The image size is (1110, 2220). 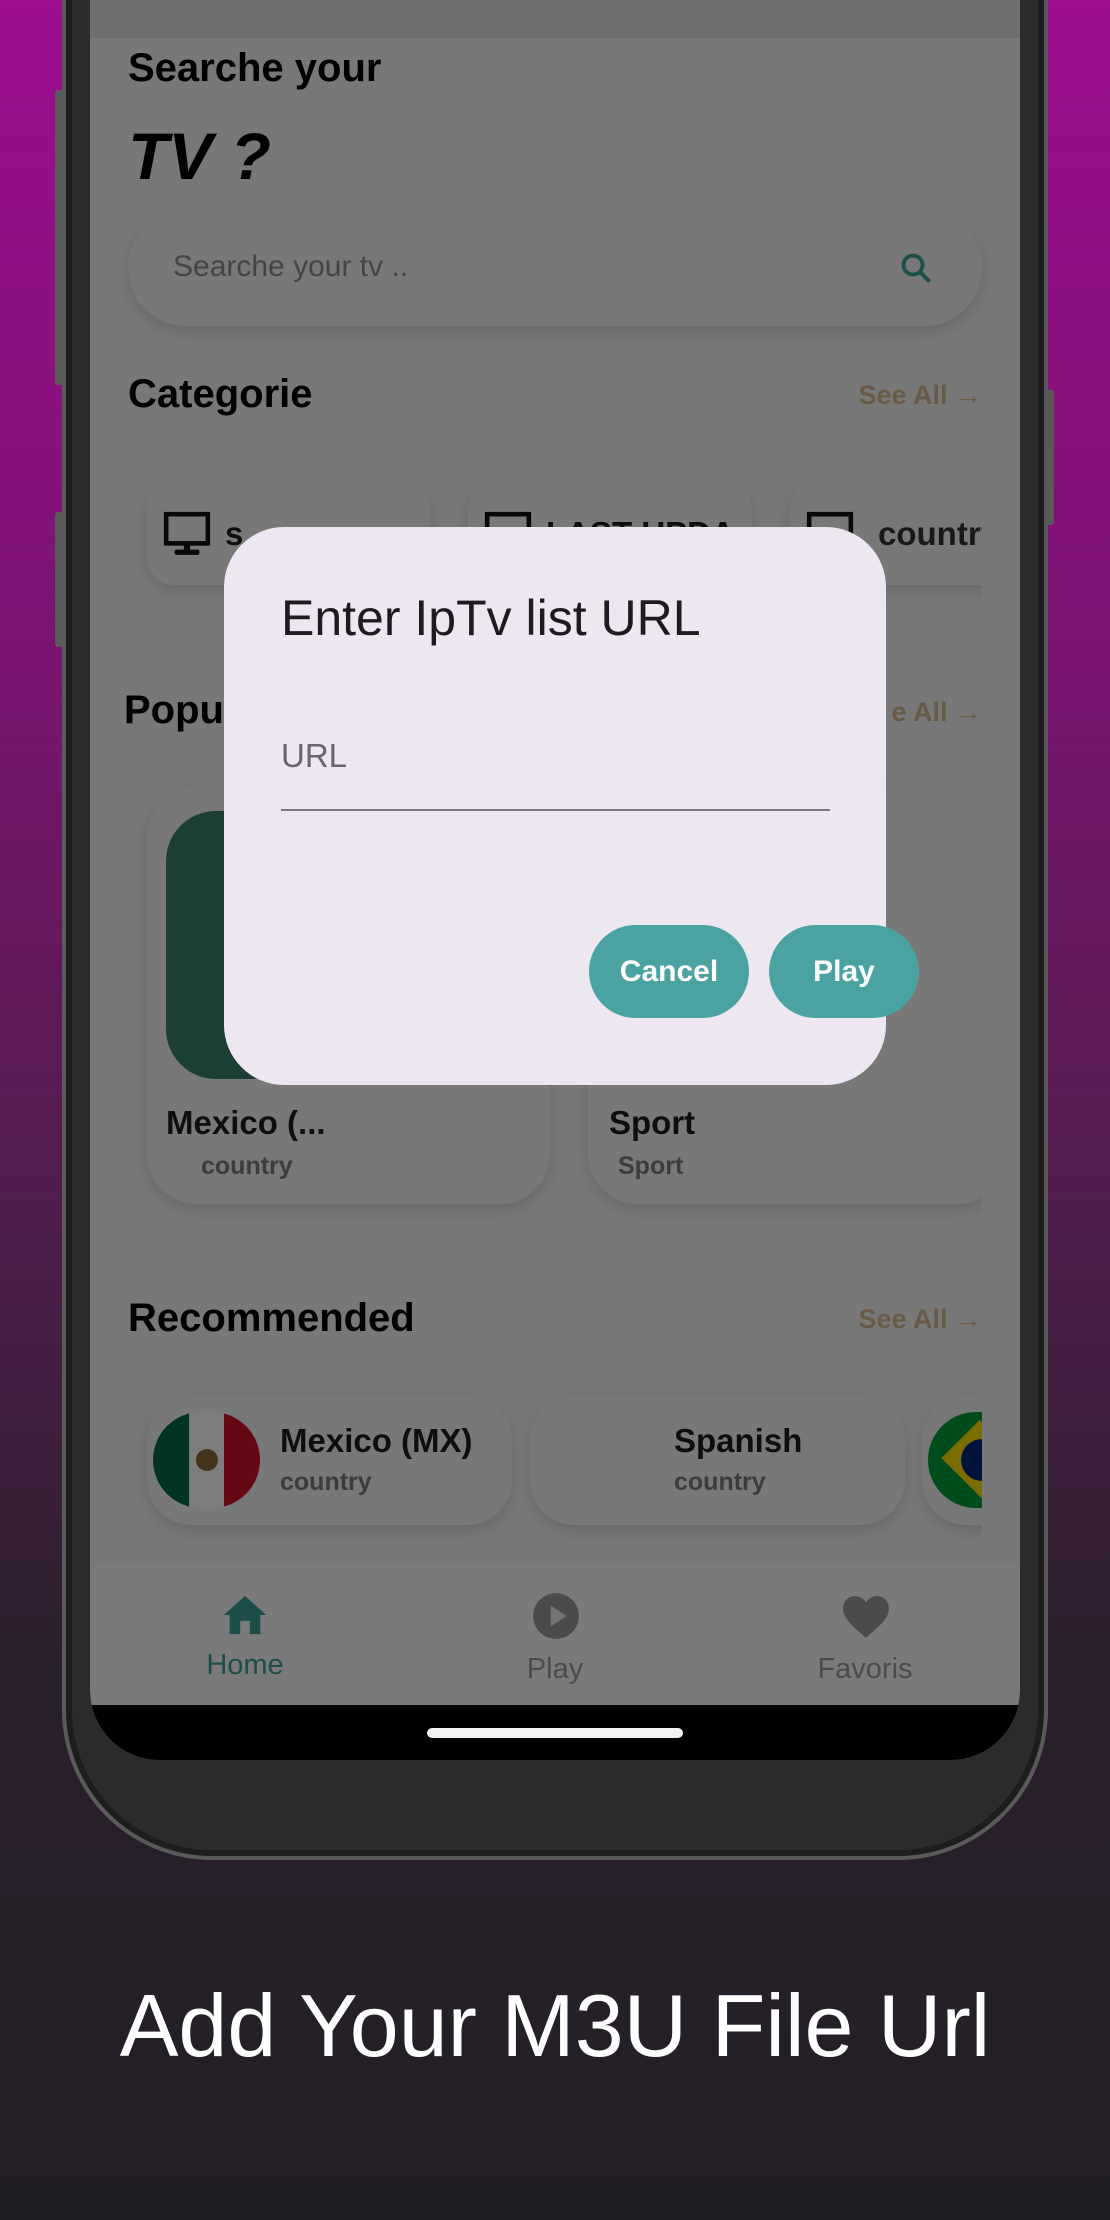 I want to click on nav-play: Play, so click(x=555, y=1634).